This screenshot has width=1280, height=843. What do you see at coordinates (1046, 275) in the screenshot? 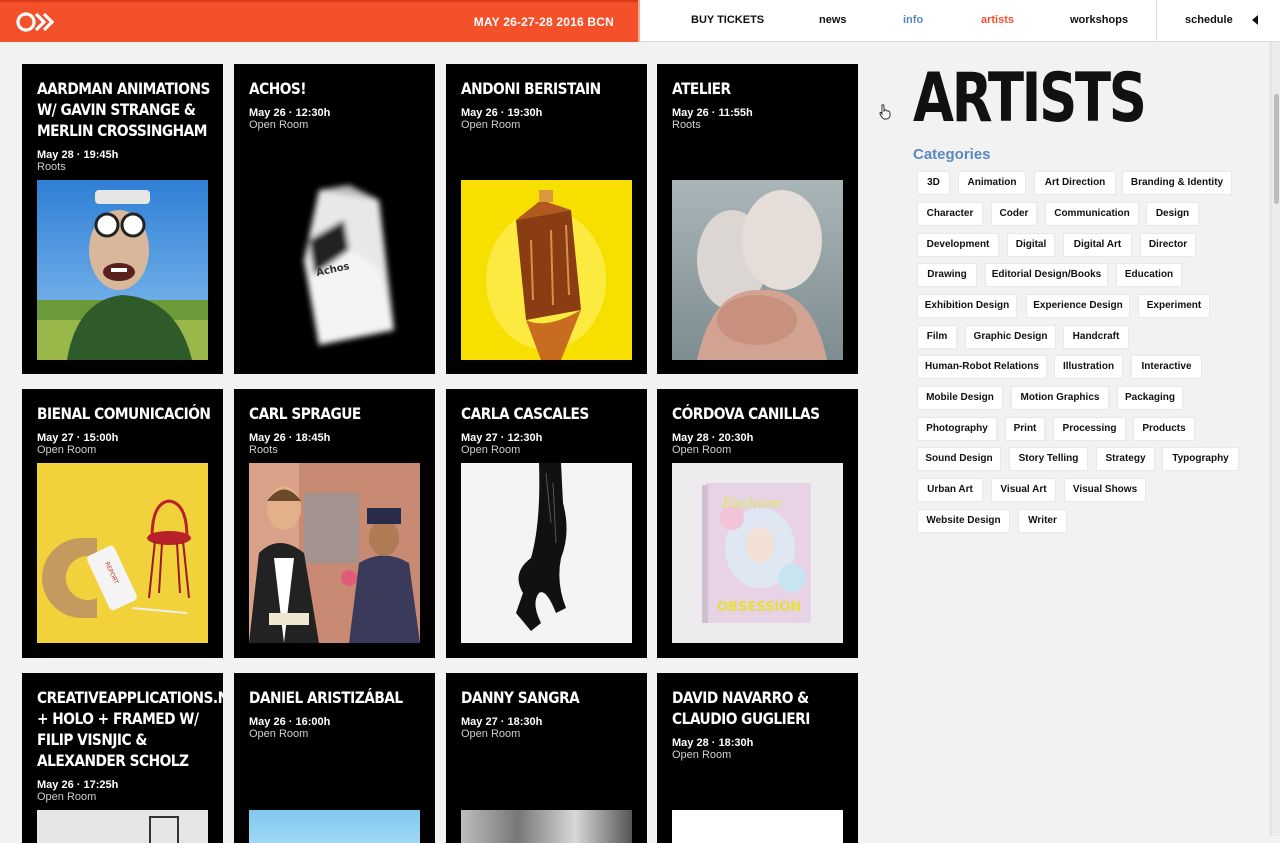
I see `category-tag: Editorial Design/Books` at bounding box center [1046, 275].